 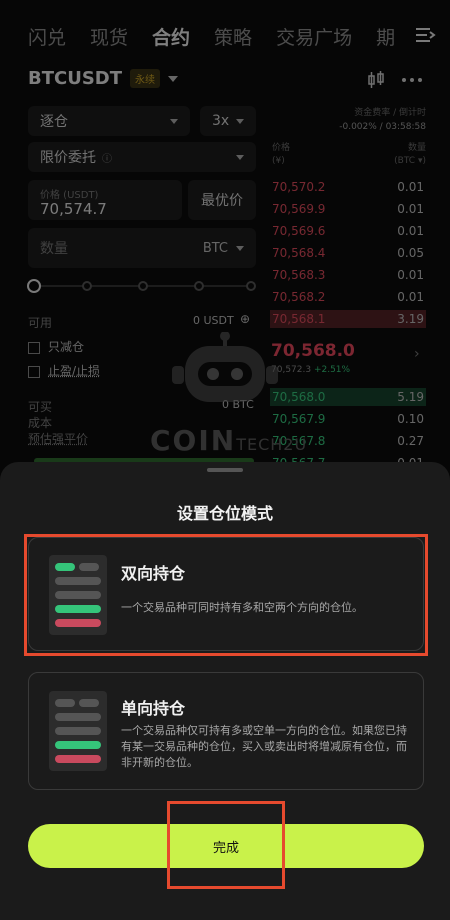 What do you see at coordinates (78, 731) in the screenshot?
I see `one-way-mode-icon` at bounding box center [78, 731].